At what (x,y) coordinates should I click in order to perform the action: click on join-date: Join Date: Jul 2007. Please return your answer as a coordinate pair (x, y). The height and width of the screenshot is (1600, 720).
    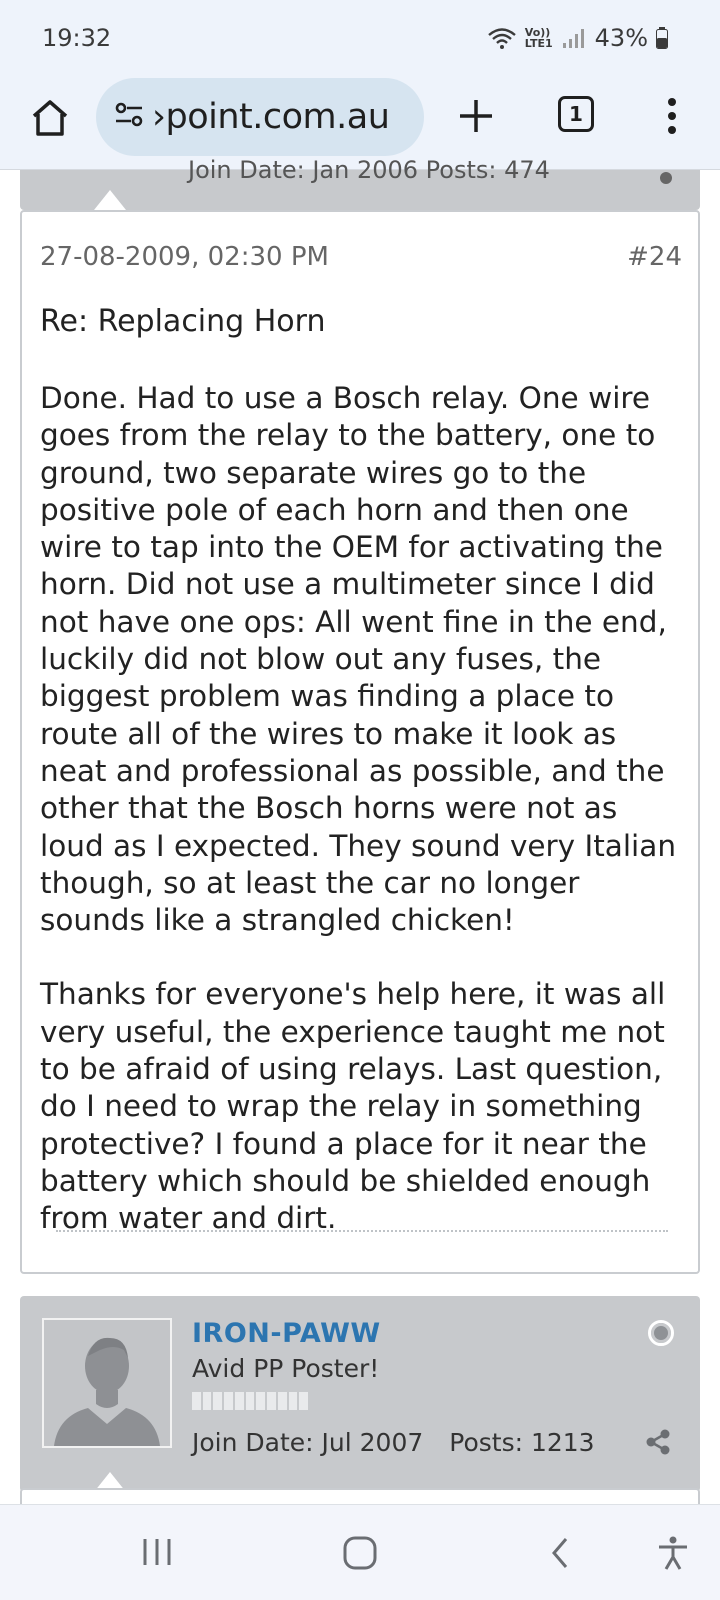
    Looking at the image, I should click on (308, 1442).